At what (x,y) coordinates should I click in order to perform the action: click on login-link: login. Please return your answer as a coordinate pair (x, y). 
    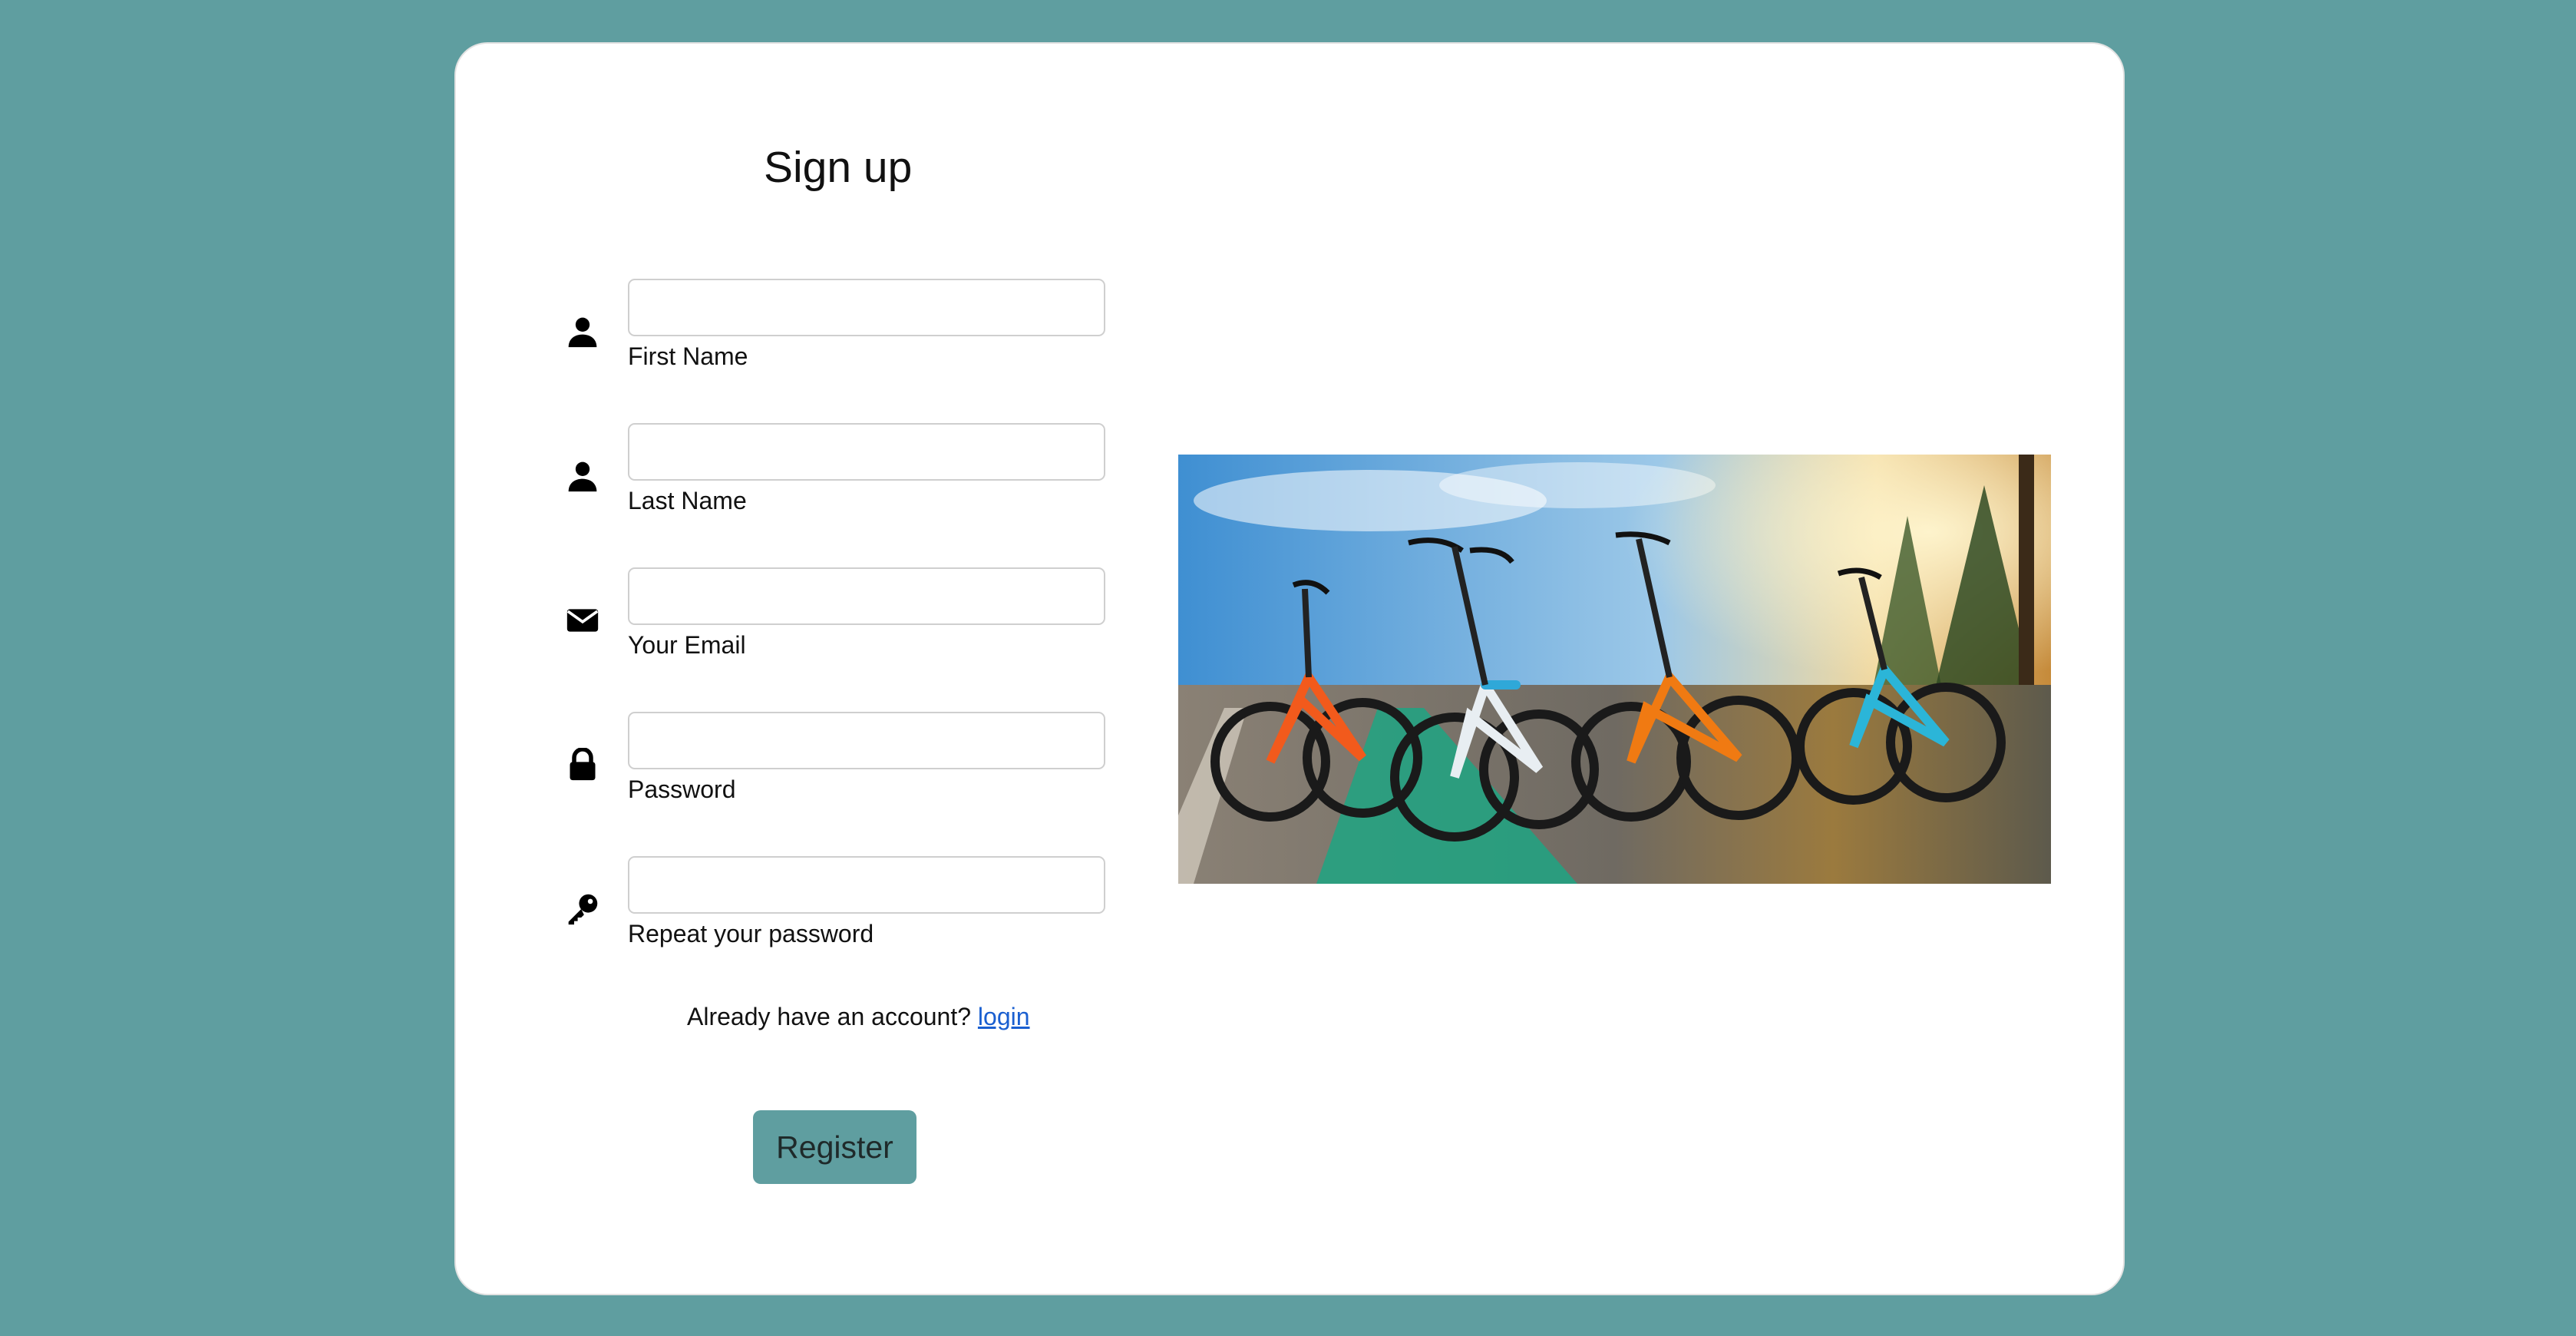
    Looking at the image, I should click on (1004, 1017).